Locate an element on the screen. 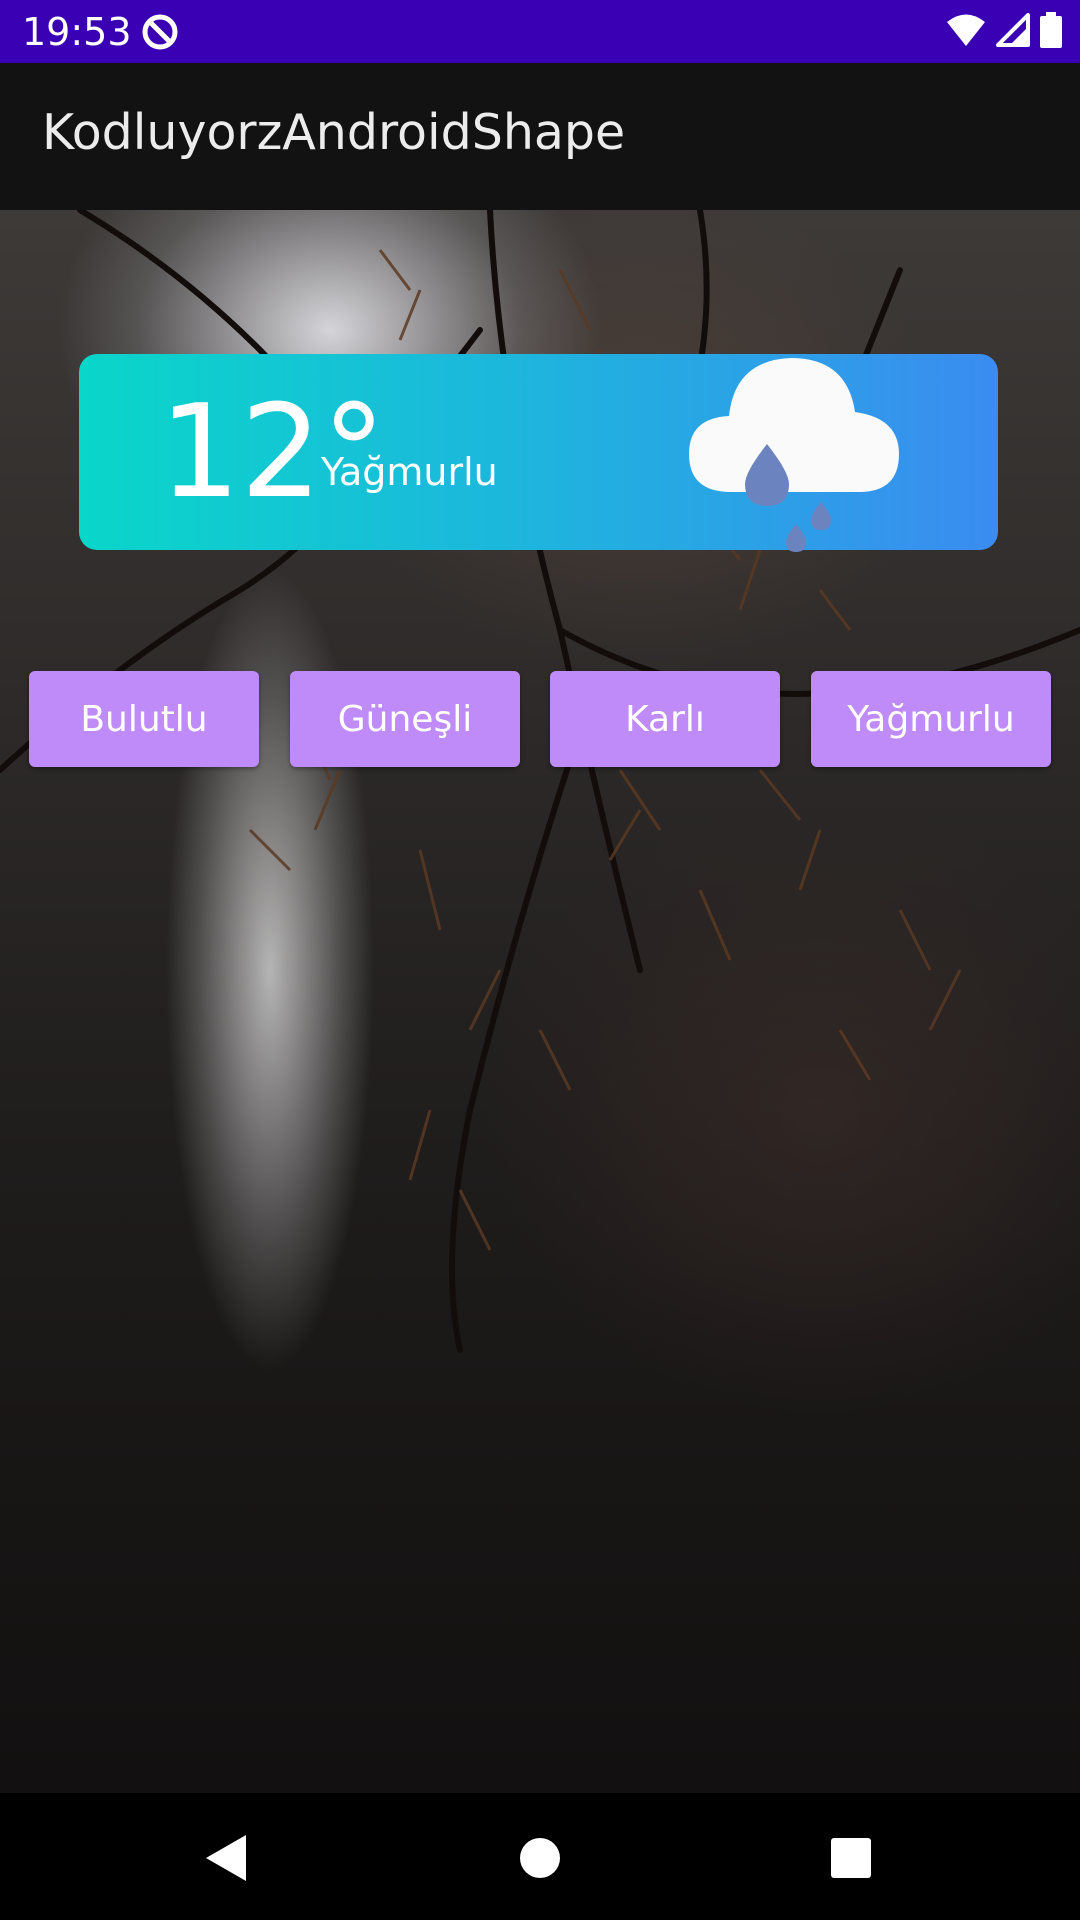 The image size is (1080, 1920). home-icon is located at coordinates (540, 1858).